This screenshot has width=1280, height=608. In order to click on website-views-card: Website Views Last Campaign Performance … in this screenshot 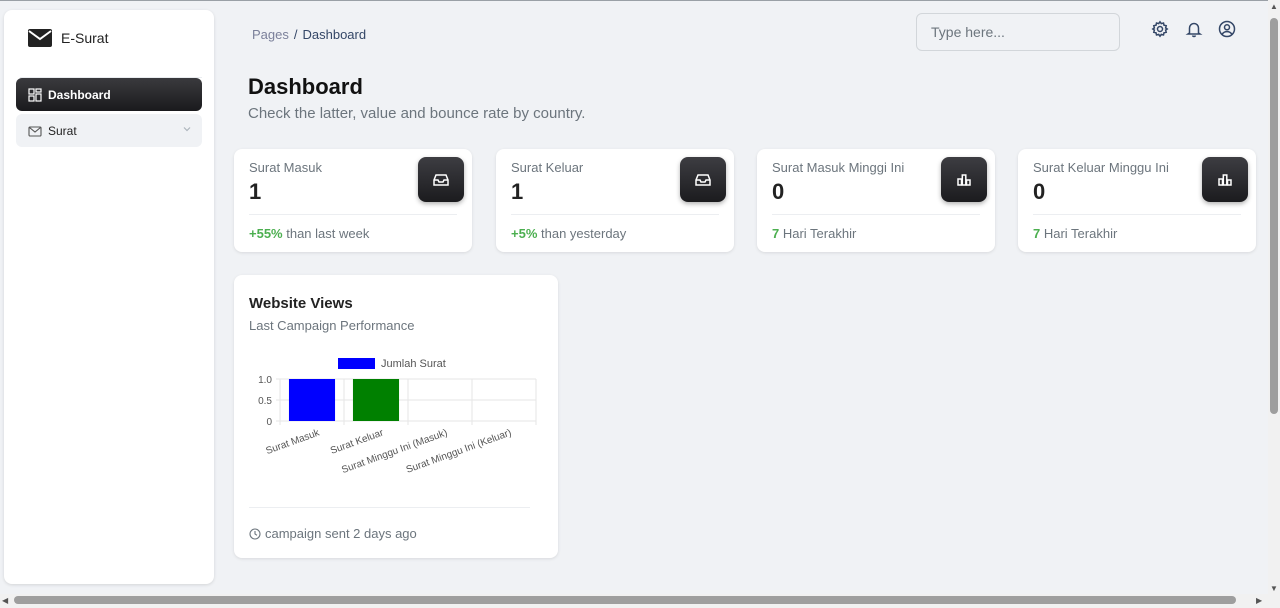, I will do `click(396, 416)`.